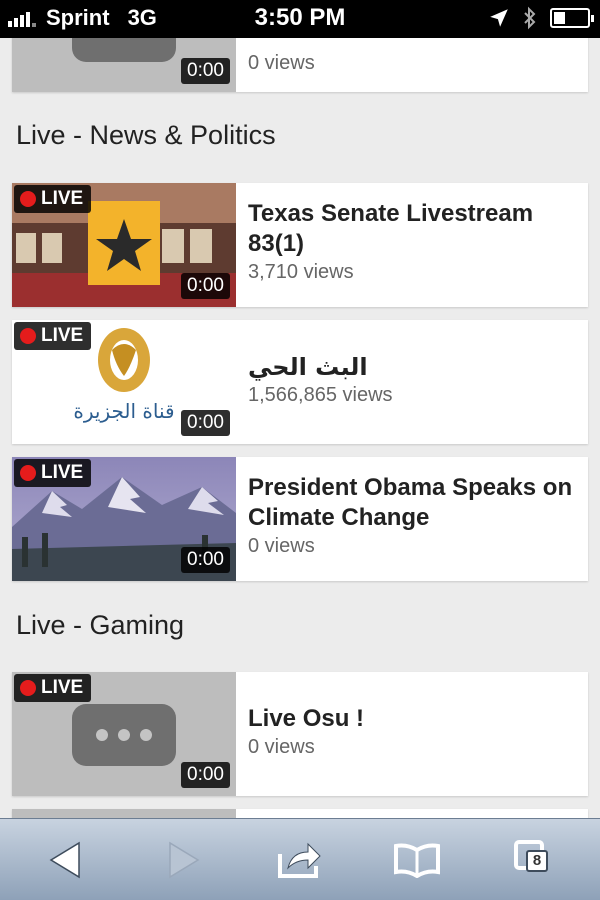 The image size is (600, 900). What do you see at coordinates (572, 18) in the screenshot?
I see `battery-icon` at bounding box center [572, 18].